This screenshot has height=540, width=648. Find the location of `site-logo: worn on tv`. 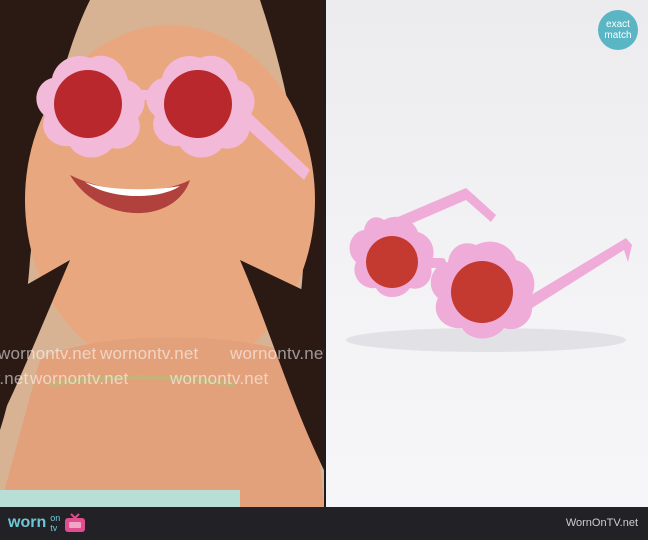

site-logo: worn on tv is located at coordinates (47, 523).